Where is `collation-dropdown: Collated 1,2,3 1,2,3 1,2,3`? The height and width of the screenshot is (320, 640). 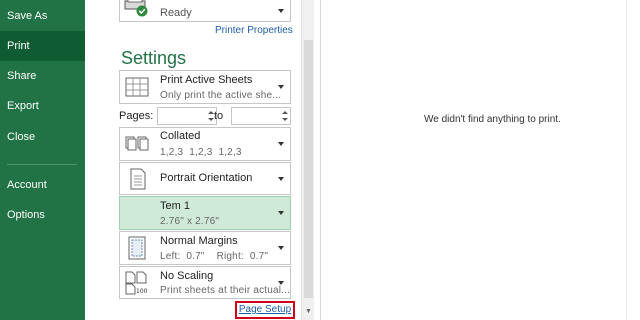
collation-dropdown: Collated 1,2,3 1,2,3 1,2,3 is located at coordinates (205, 144).